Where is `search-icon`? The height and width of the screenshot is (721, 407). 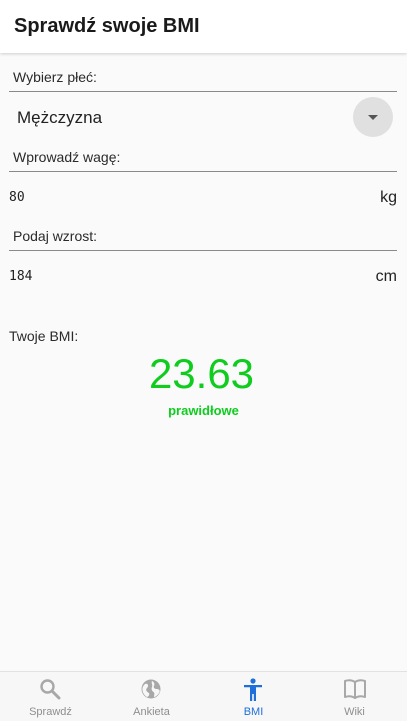 search-icon is located at coordinates (50, 689).